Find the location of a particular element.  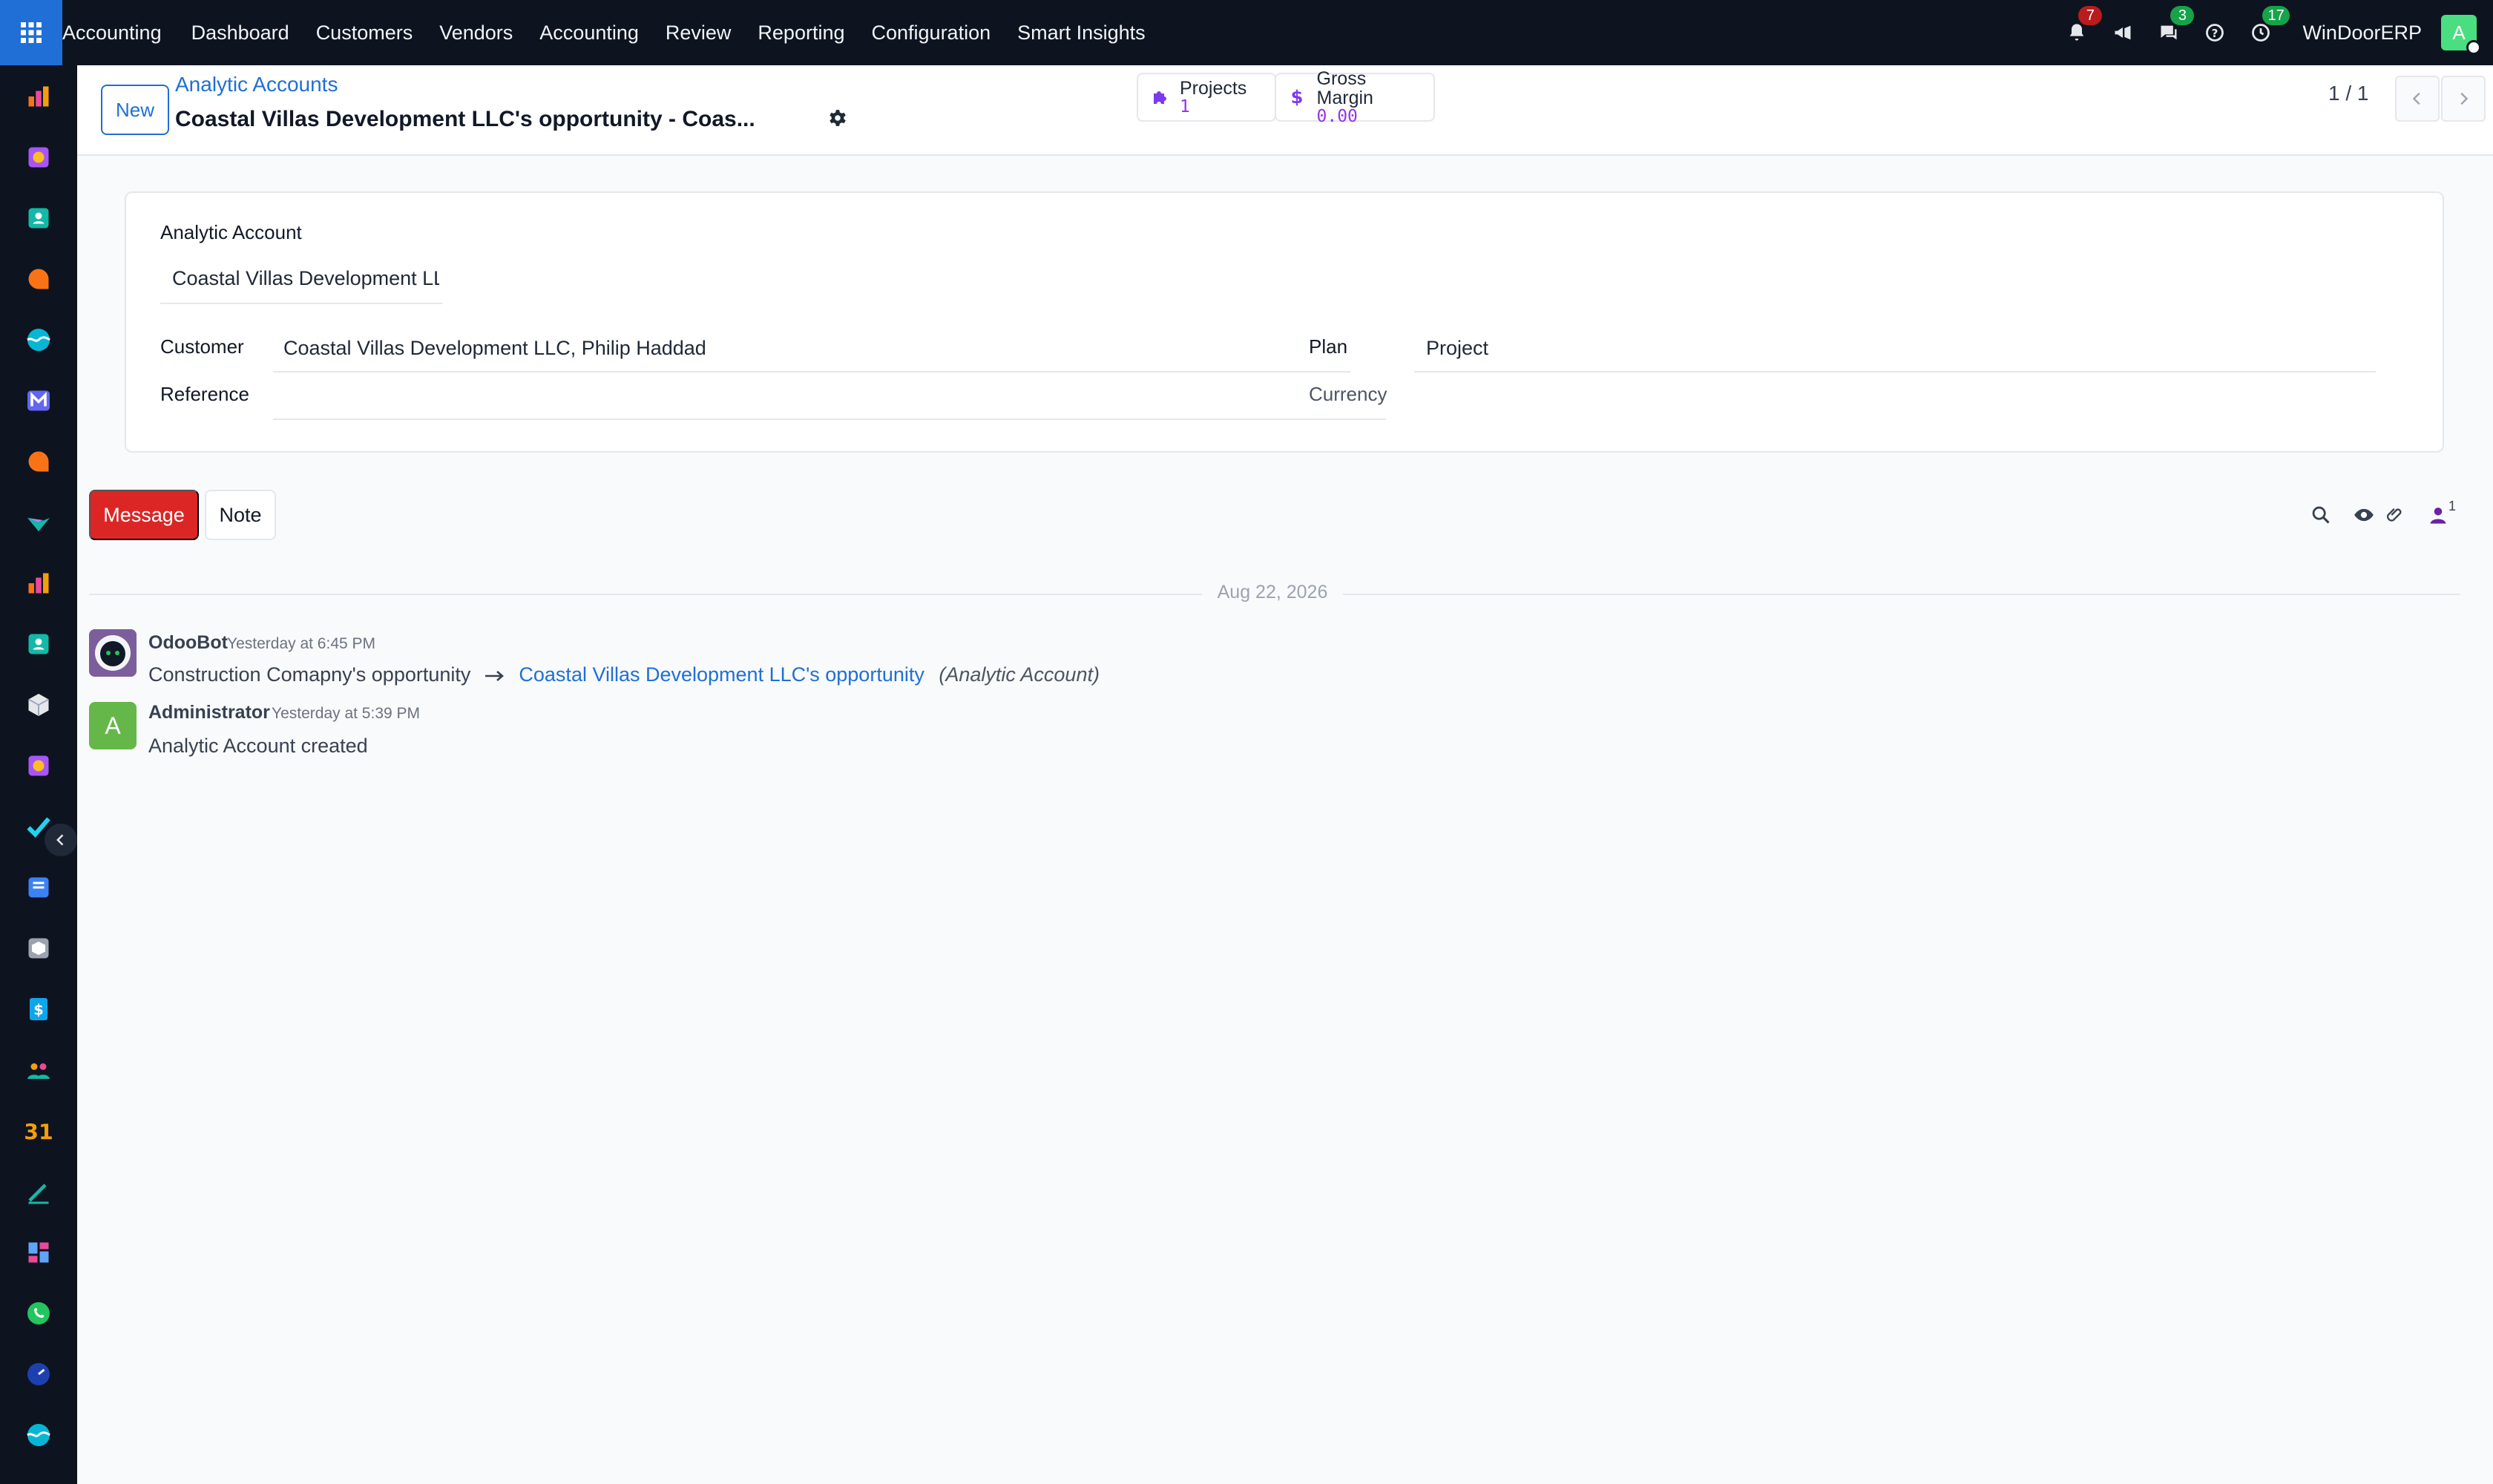

menu-review: Review is located at coordinates (699, 33).